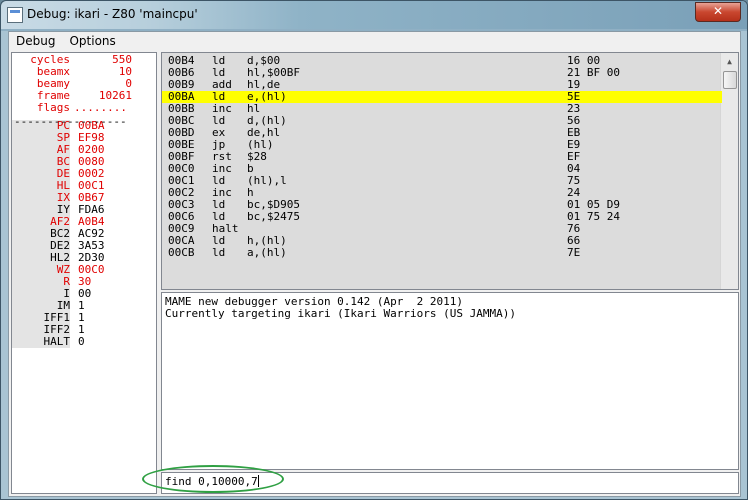  Describe the element at coordinates (442, 193) in the screenshot. I see `disassembly-row: 00C2 inc h 24` at that location.